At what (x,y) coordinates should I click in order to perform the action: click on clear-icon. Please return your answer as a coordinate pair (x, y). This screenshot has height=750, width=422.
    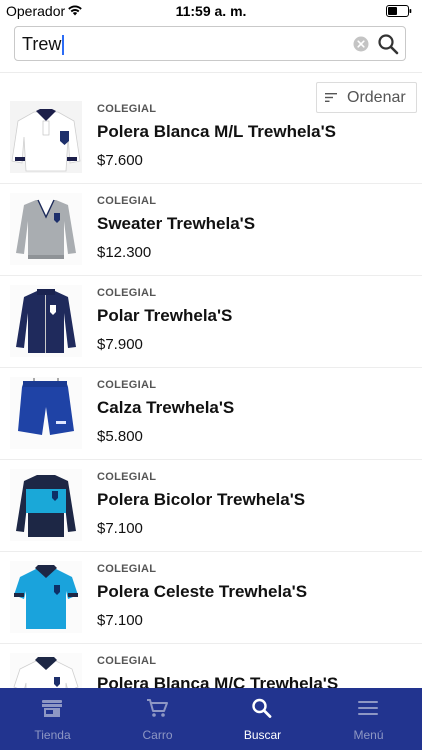
    Looking at the image, I should click on (361, 44).